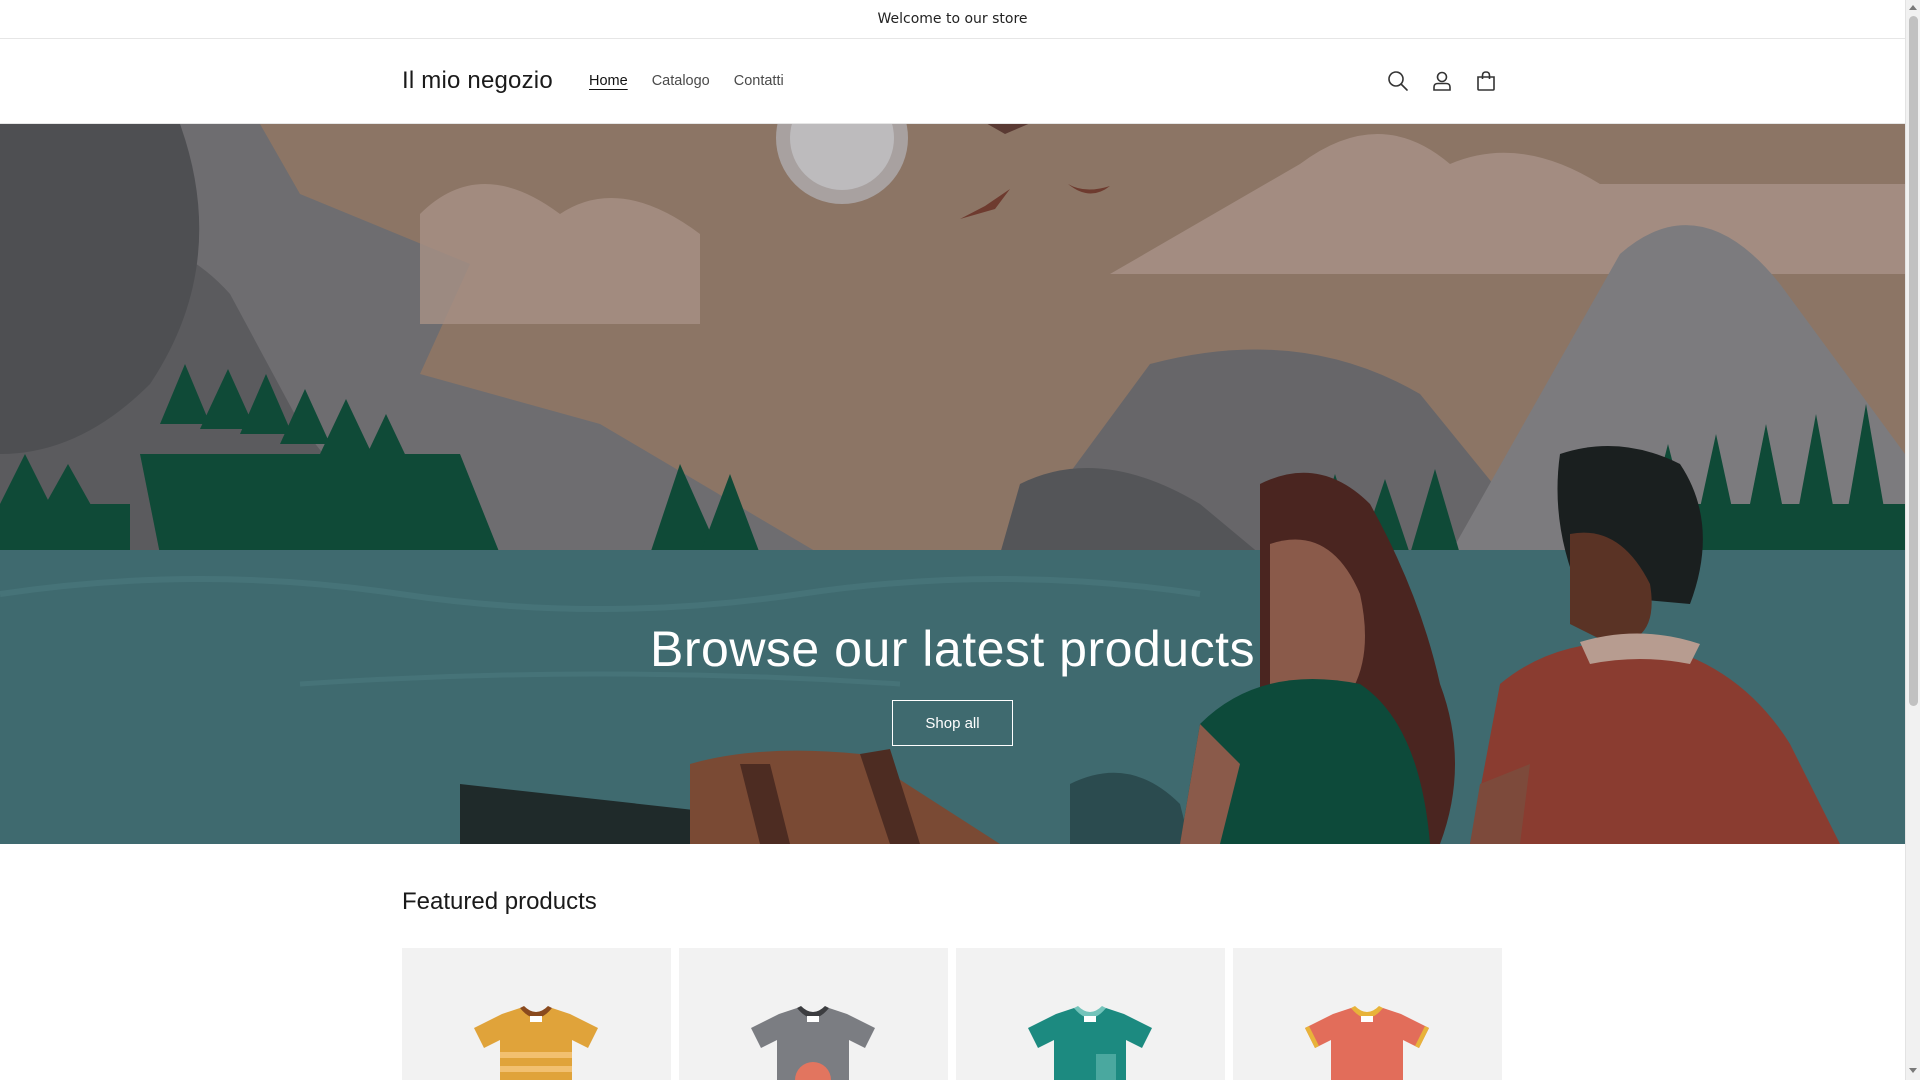 The width and height of the screenshot is (1920, 1080). I want to click on product-grid, so click(952, 1014).